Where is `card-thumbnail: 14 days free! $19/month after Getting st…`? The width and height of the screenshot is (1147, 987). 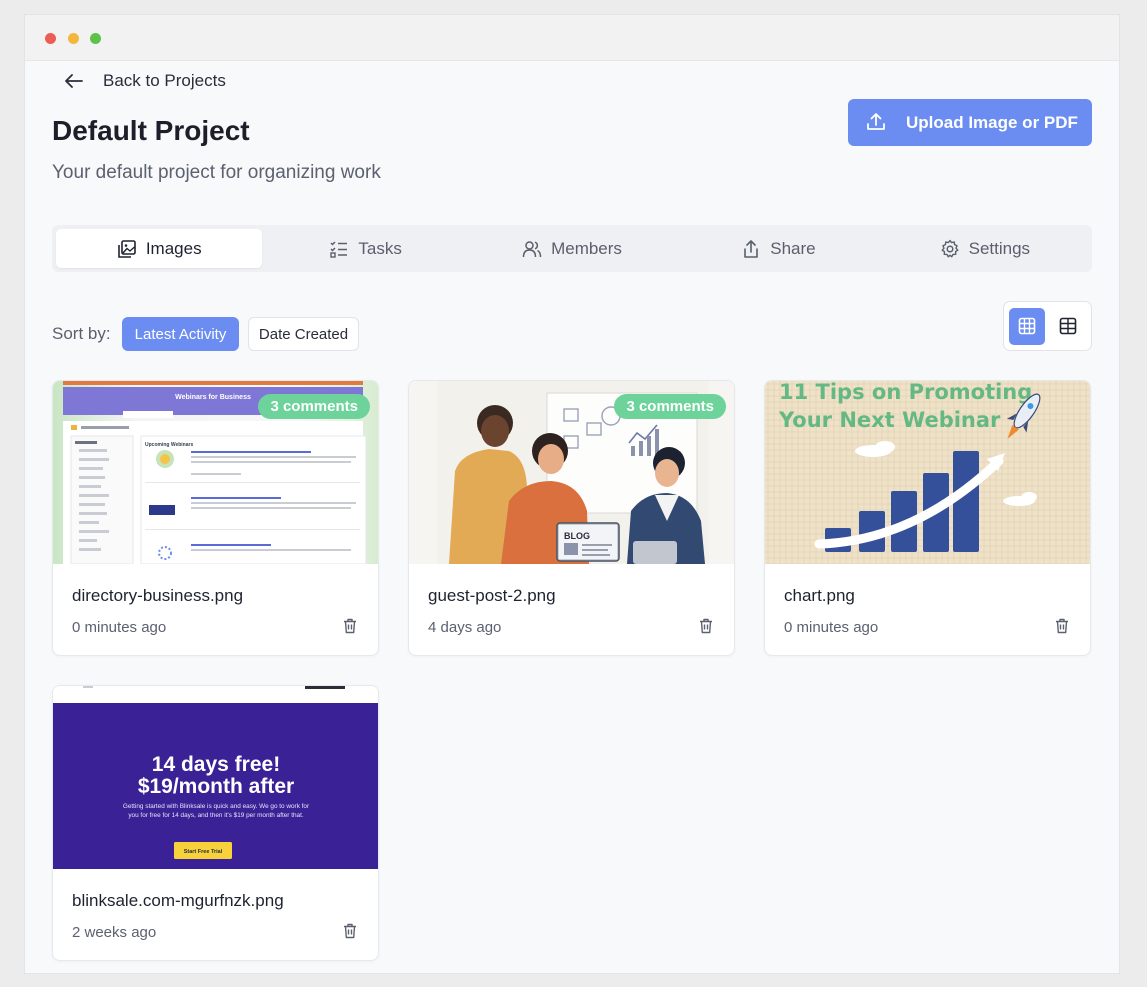 card-thumbnail: 14 days free! $19/month after Getting st… is located at coordinates (215, 777).